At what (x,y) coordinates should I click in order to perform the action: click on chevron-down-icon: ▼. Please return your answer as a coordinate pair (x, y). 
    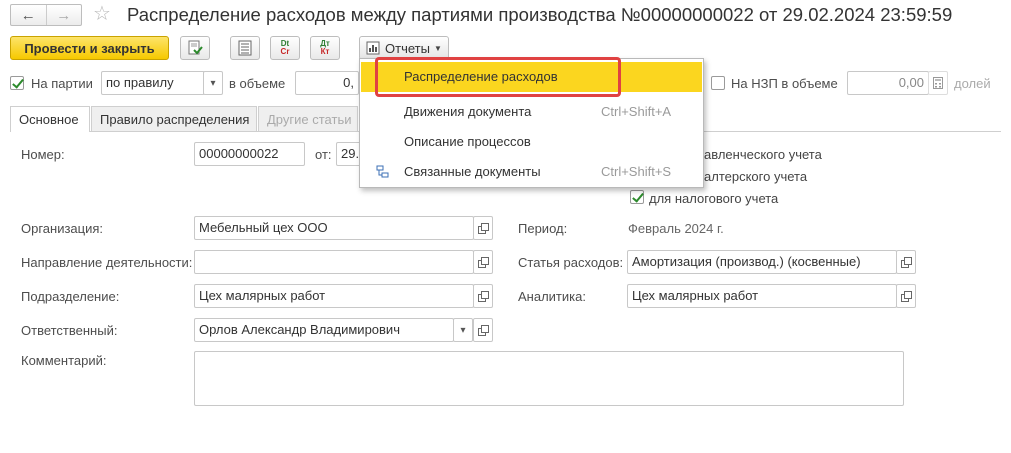
    Looking at the image, I should click on (437, 48).